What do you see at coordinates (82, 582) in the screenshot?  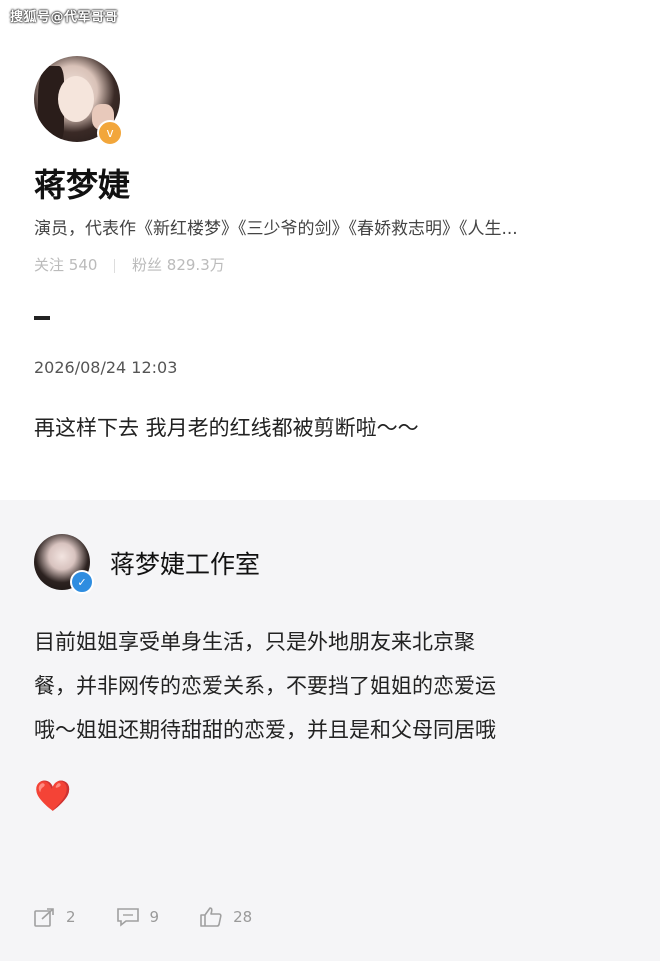 I see `blue-verified-badge-icon: ✓` at bounding box center [82, 582].